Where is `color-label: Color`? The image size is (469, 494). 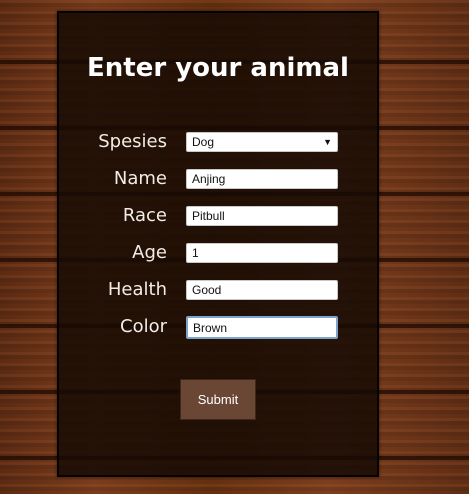
color-label: Color is located at coordinates (143, 326).